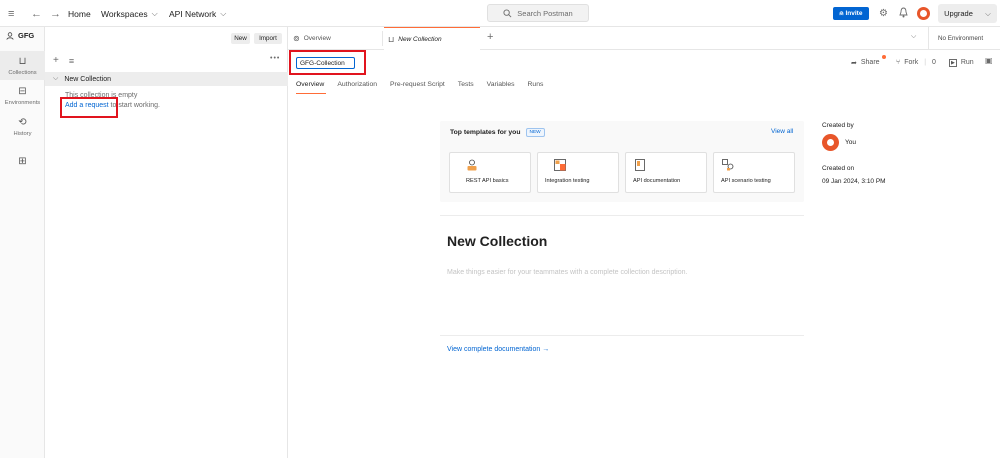  Describe the element at coordinates (851, 13) in the screenshot. I see `invite-button: ⍝ Invite` at that location.